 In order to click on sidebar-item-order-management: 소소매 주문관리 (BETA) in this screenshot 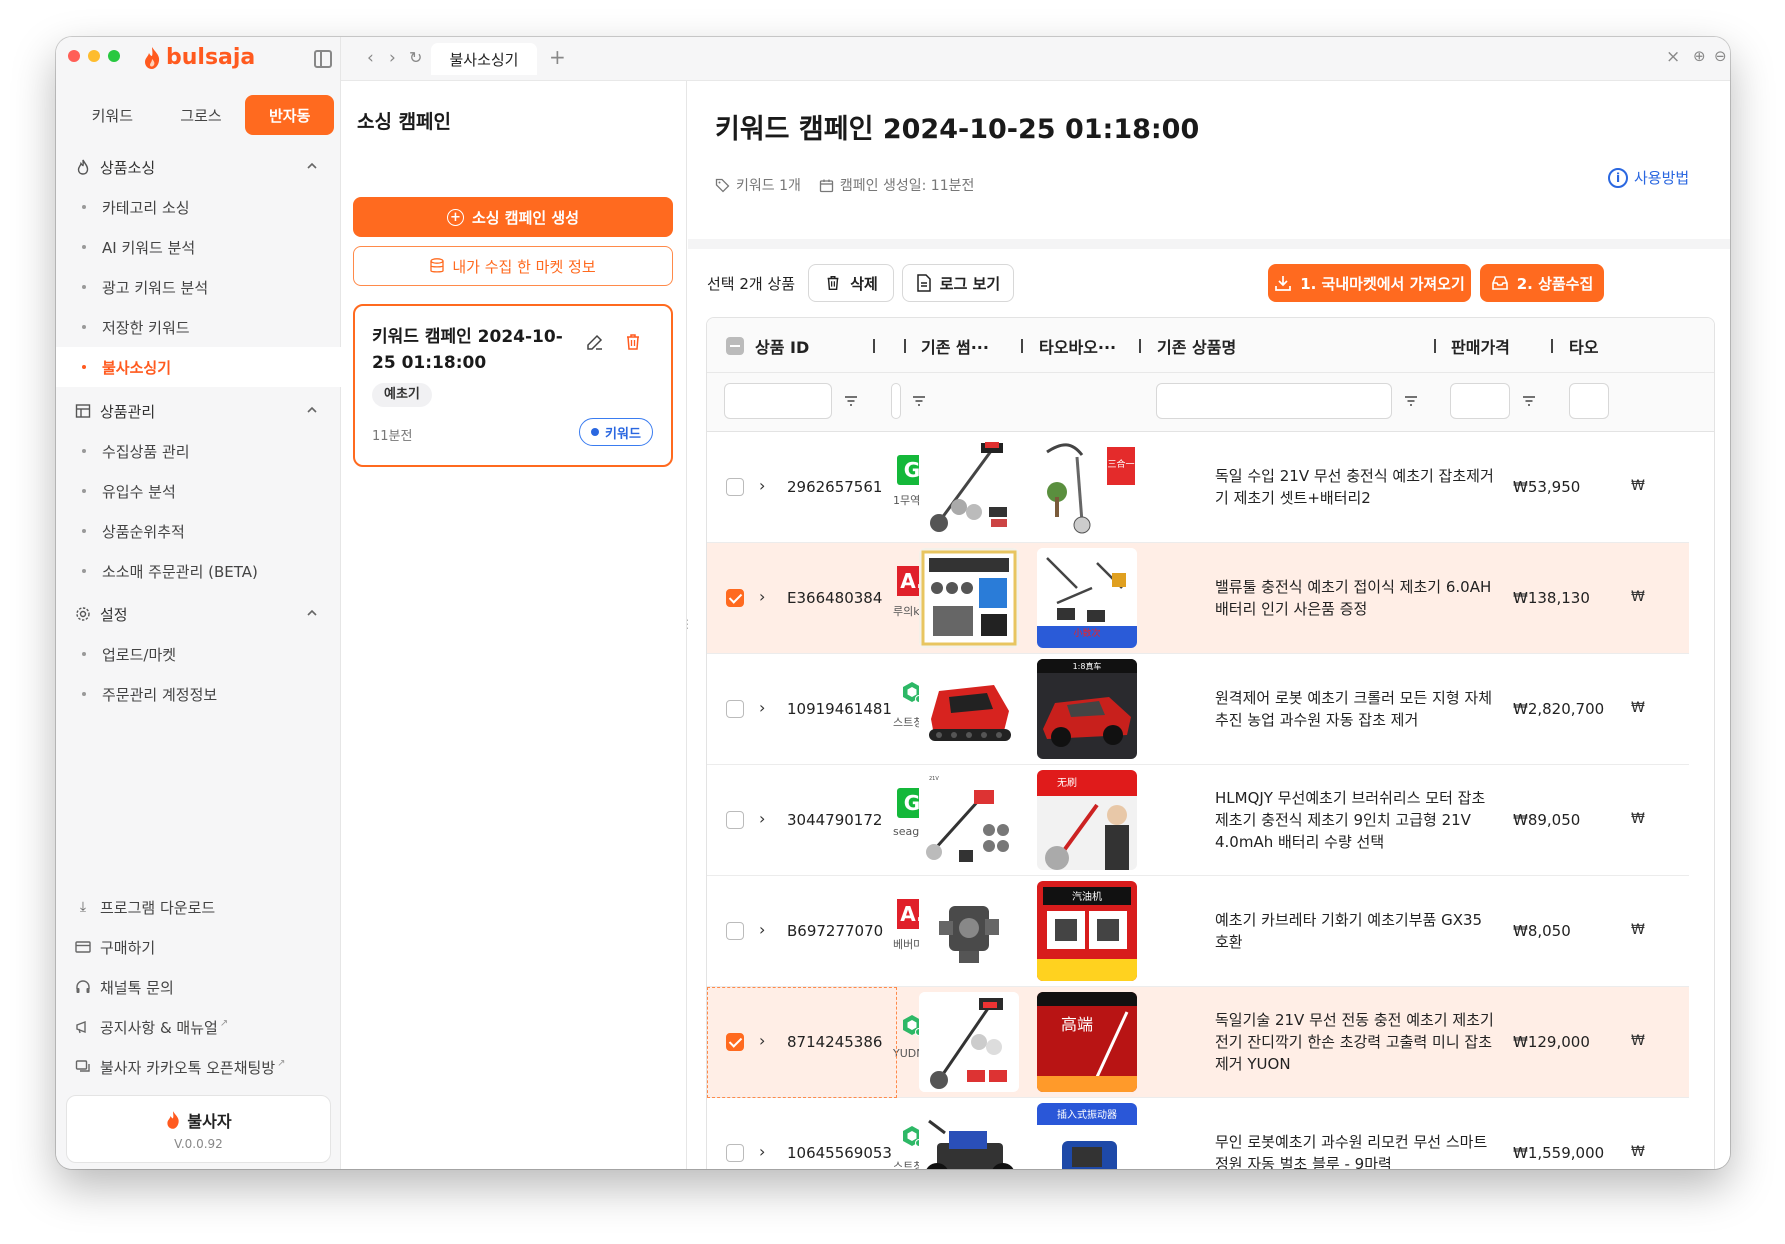, I will do `click(198, 571)`.